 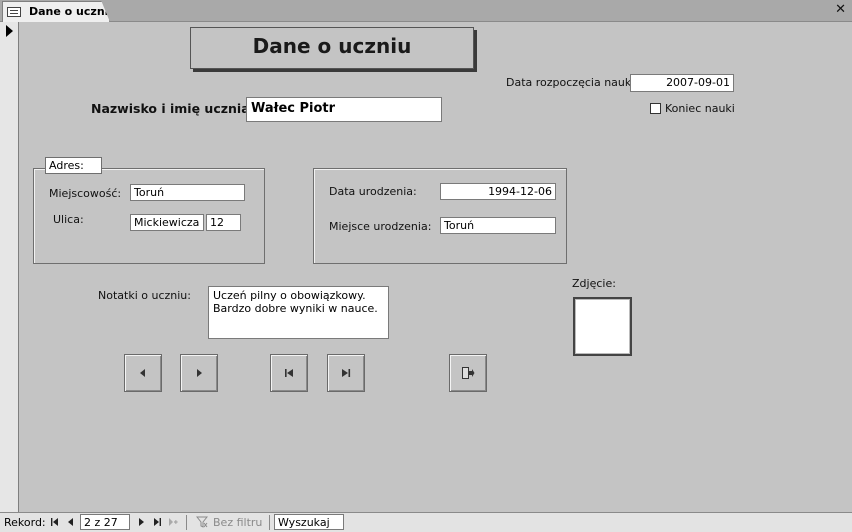 I want to click on record-selector, so click(x=9, y=267).